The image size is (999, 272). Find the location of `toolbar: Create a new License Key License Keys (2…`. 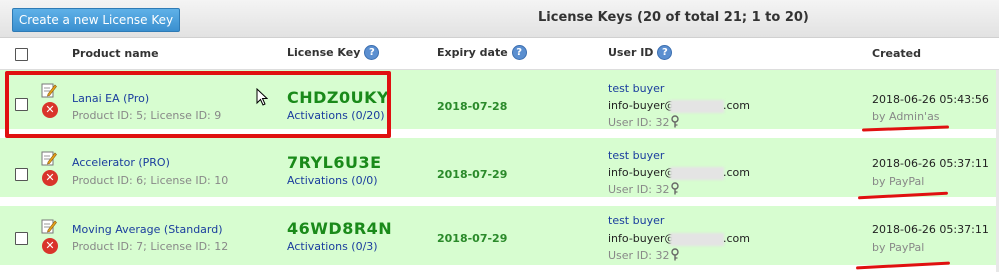

toolbar: Create a new License Key License Keys (2… is located at coordinates (499, 19).